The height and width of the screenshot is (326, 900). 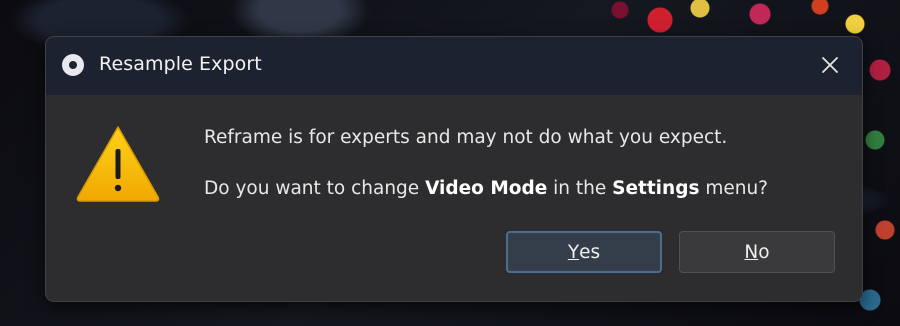 I want to click on yes-mnemonic: Y, so click(x=573, y=252).